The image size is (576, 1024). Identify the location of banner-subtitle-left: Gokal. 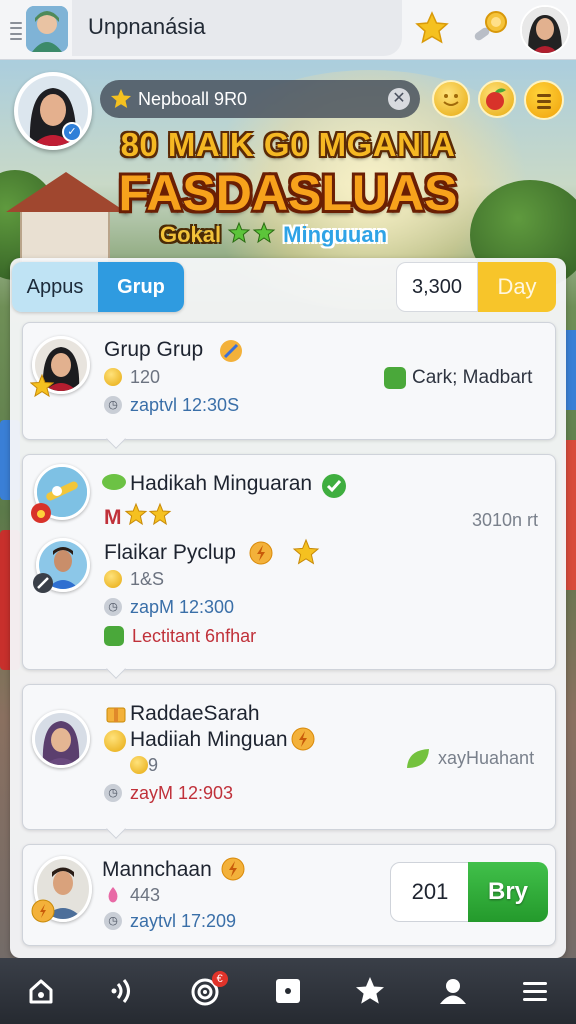
(191, 234).